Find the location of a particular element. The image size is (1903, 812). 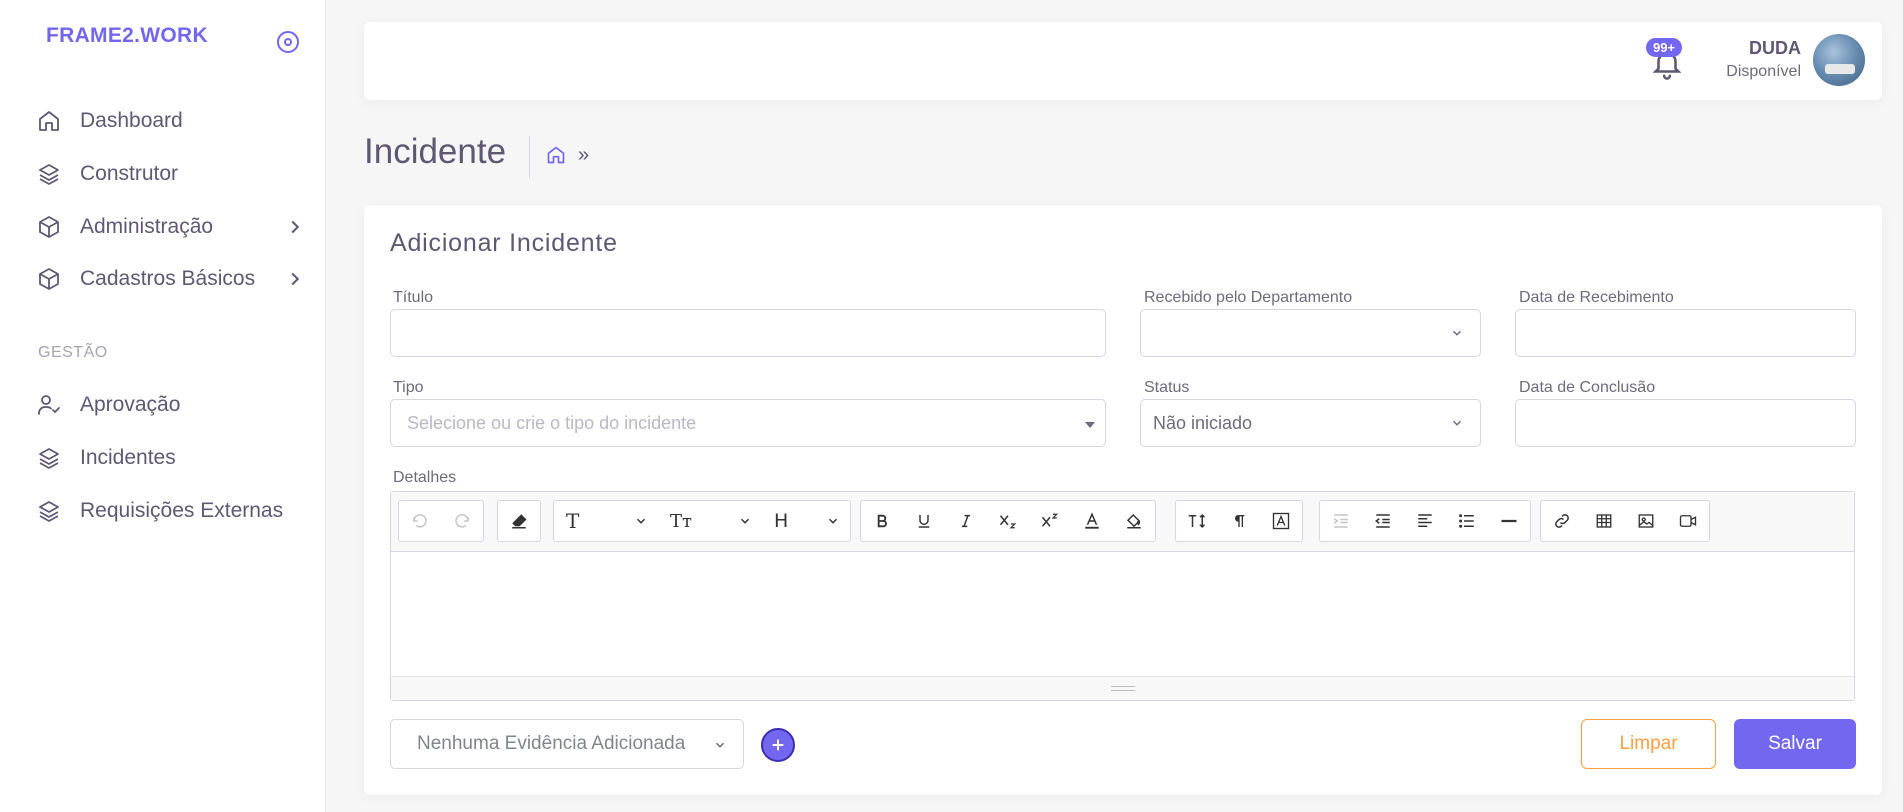

image-icon is located at coordinates (1646, 521).